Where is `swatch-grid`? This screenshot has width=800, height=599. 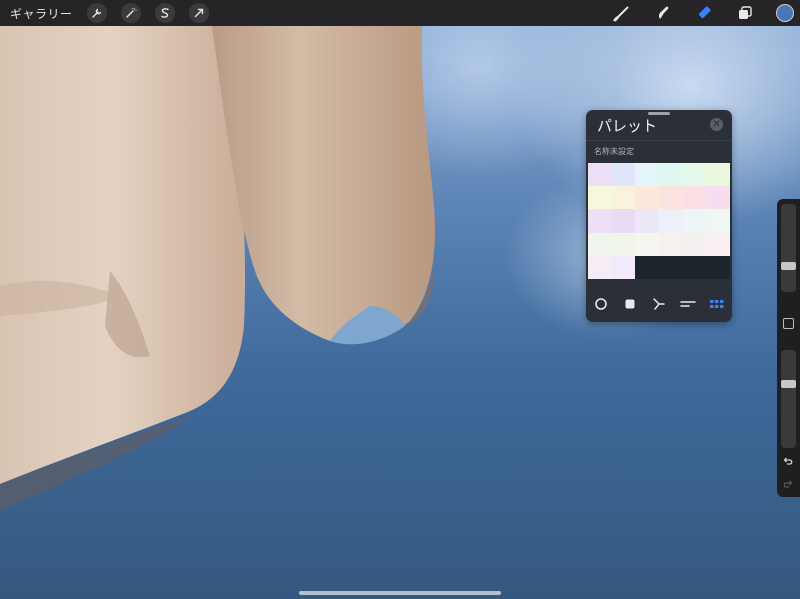
swatch-grid is located at coordinates (659, 221).